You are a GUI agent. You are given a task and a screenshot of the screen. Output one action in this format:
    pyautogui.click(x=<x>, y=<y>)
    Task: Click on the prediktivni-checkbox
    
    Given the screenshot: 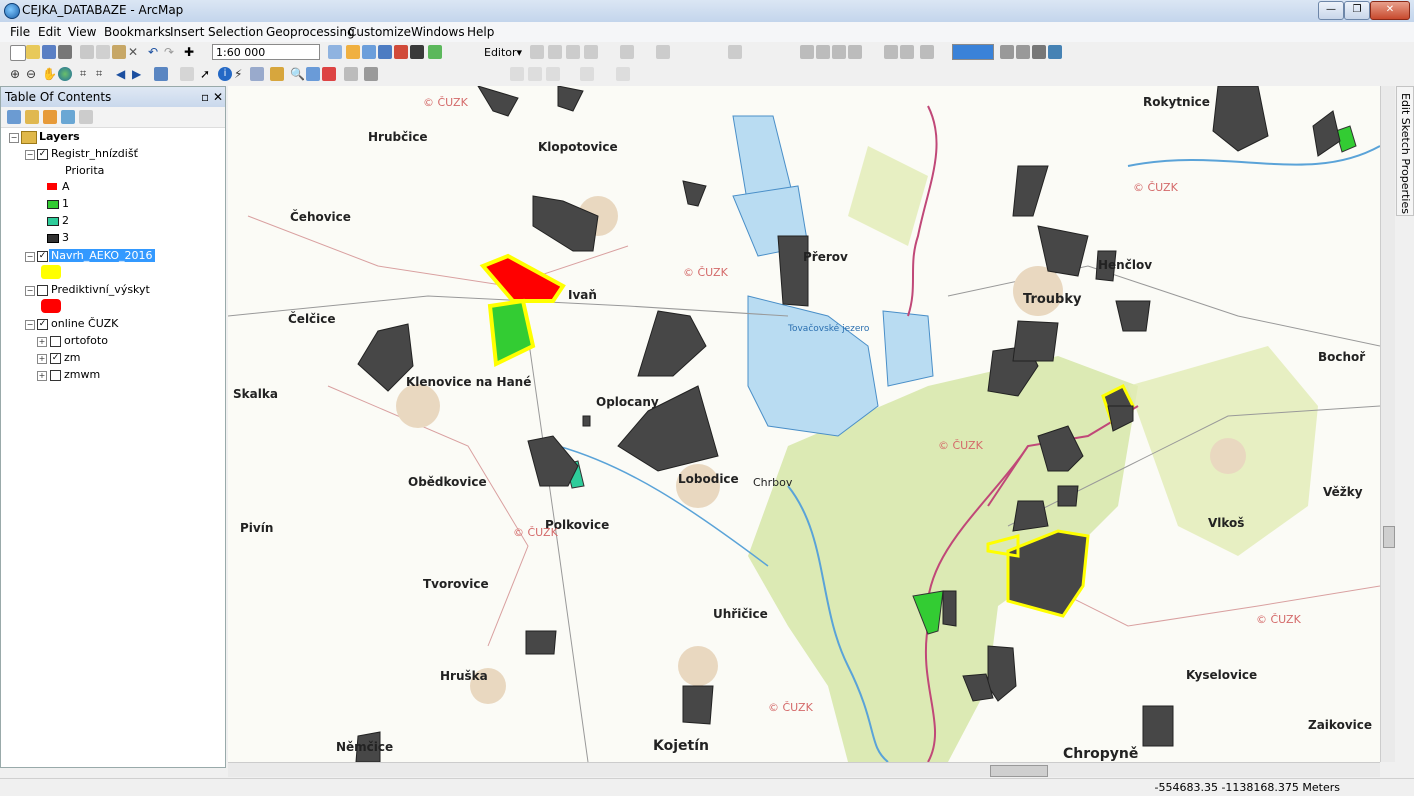 What is the action you would take?
    pyautogui.click(x=42, y=290)
    